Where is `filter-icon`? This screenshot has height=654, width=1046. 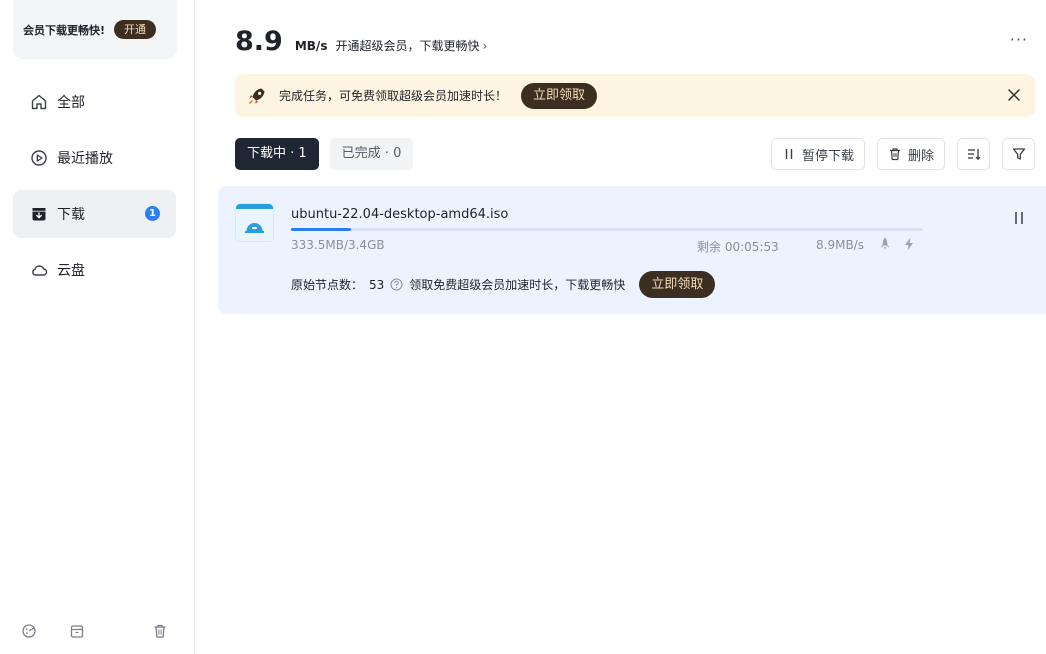
filter-icon is located at coordinates (1019, 154).